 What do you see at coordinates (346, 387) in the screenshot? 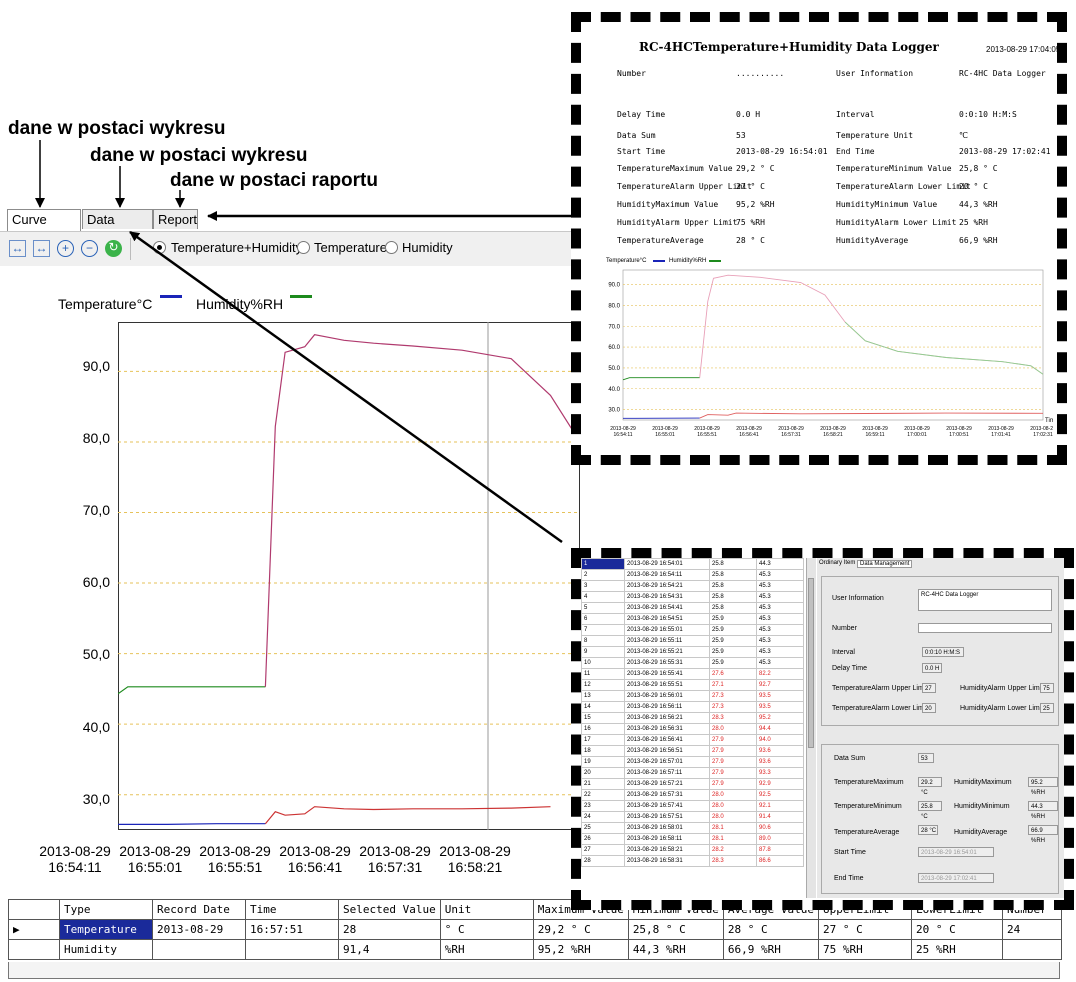
I see `arrow-table-to-tab` at bounding box center [346, 387].